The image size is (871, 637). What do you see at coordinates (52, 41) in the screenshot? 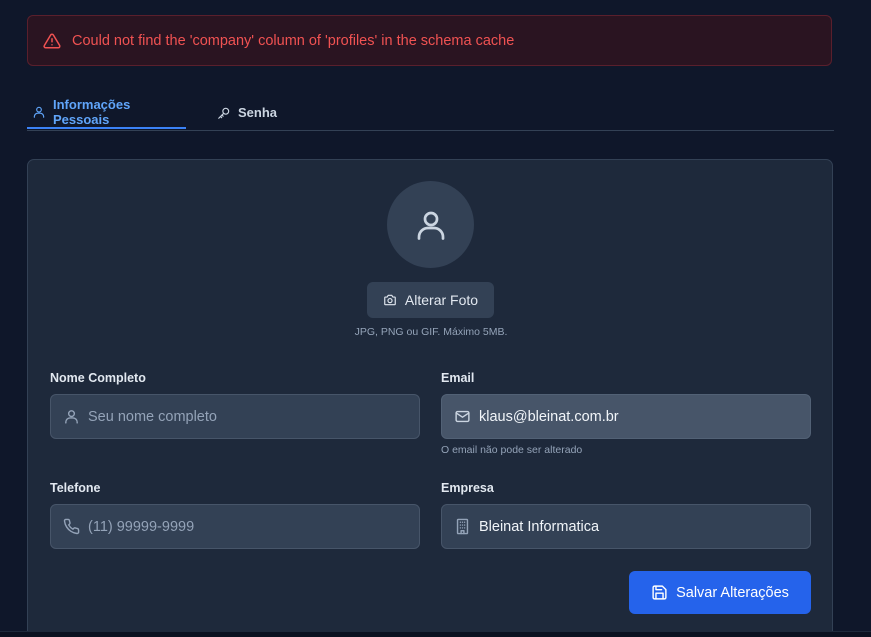
I see `warning-triangle-icon` at bounding box center [52, 41].